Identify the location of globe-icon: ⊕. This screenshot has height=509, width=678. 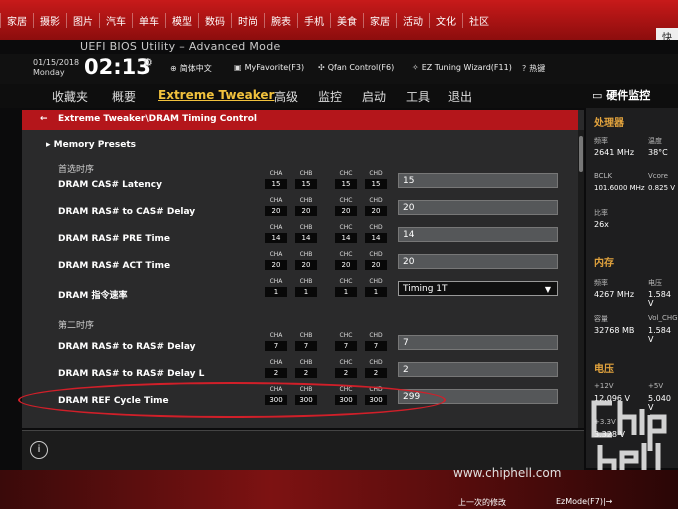
(173, 68).